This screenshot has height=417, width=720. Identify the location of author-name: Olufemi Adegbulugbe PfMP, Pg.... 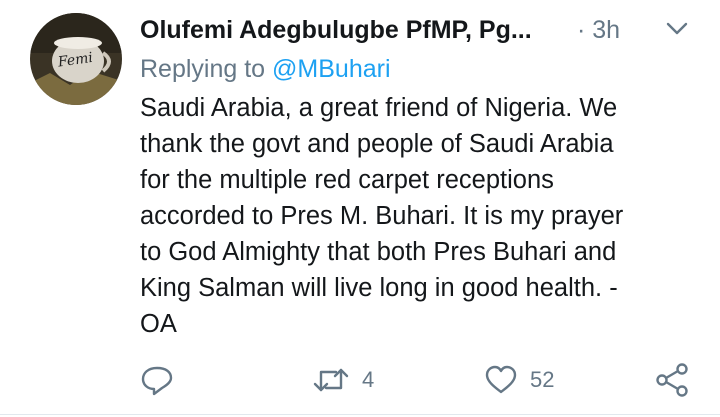
(336, 30).